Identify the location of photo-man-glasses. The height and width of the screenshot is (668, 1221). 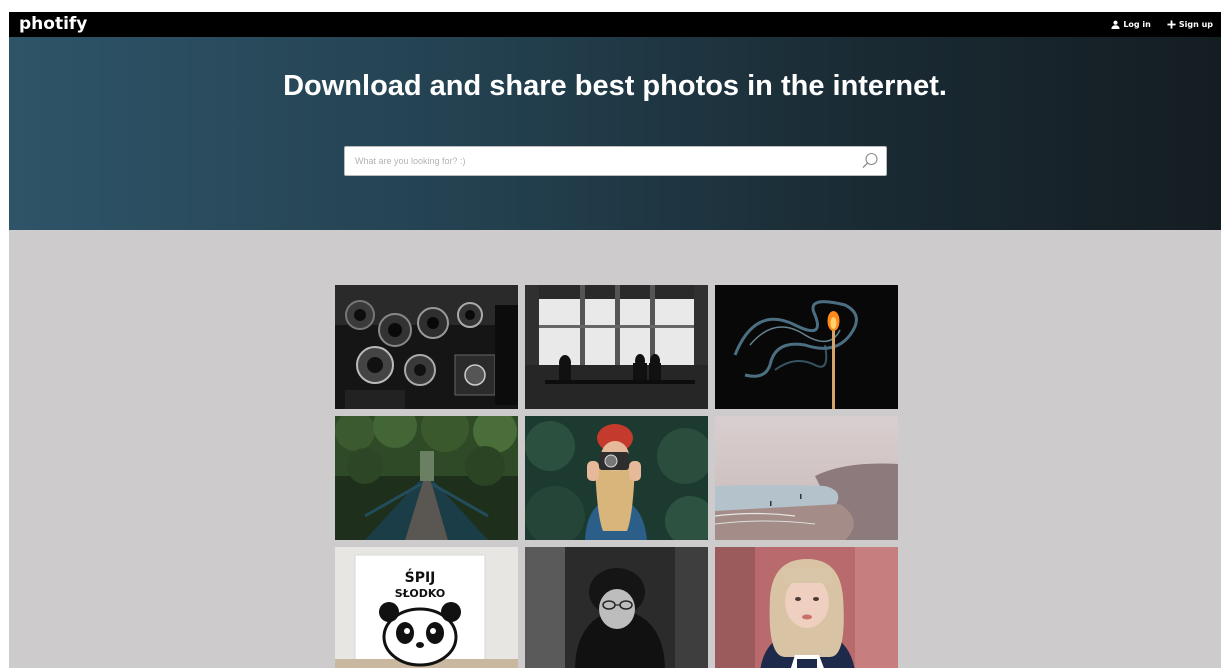
(616, 607).